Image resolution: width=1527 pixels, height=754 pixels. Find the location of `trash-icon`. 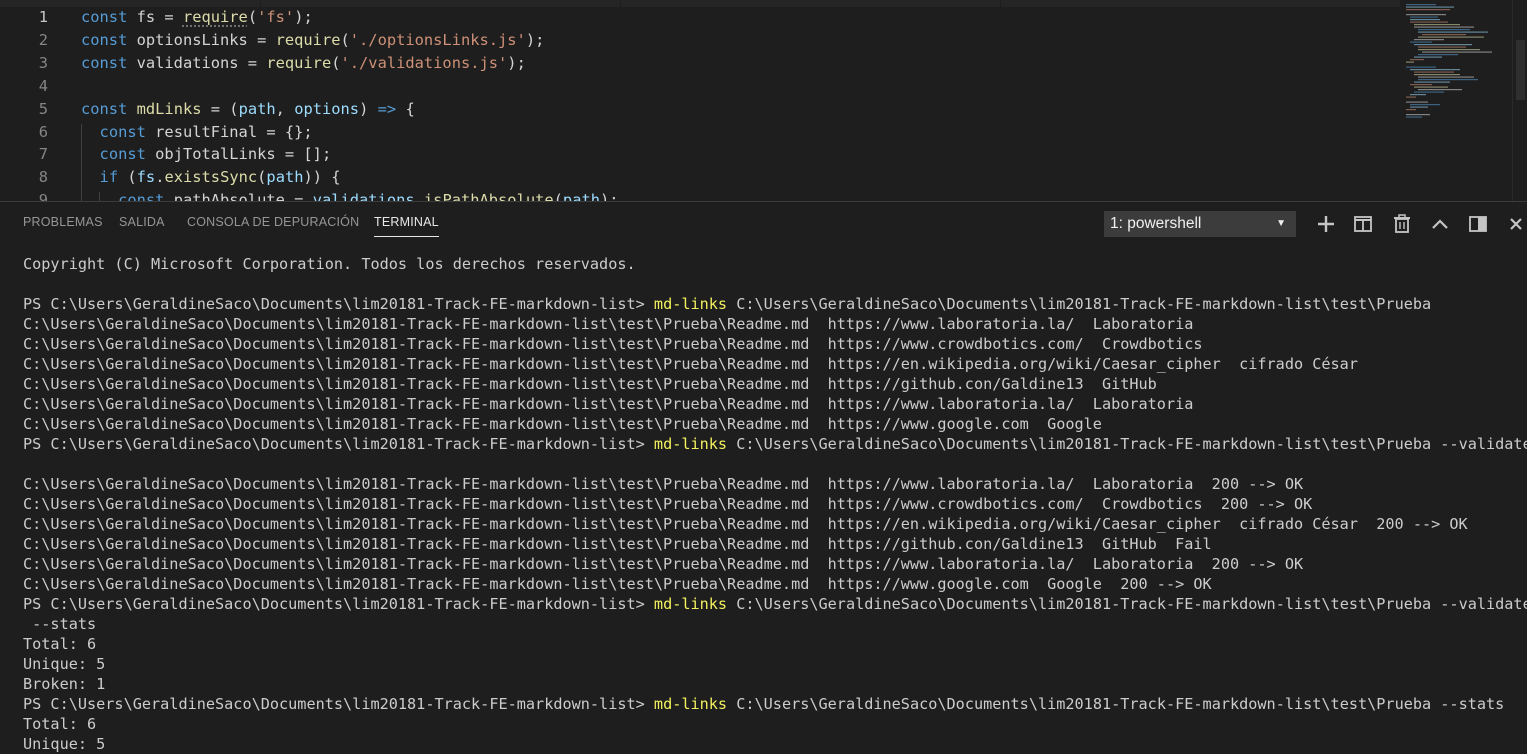

trash-icon is located at coordinates (1402, 224).